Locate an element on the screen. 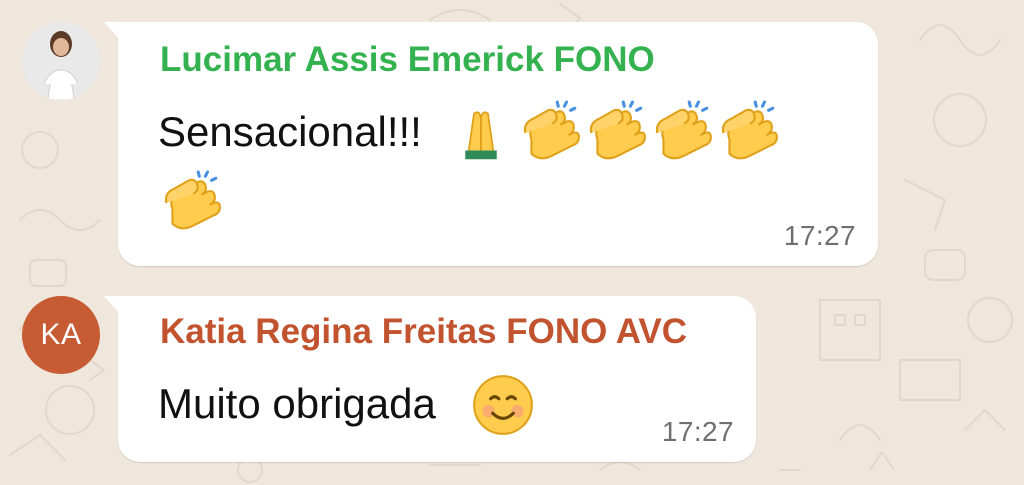 This screenshot has width=1024, height=485. avatar is located at coordinates (61, 61).